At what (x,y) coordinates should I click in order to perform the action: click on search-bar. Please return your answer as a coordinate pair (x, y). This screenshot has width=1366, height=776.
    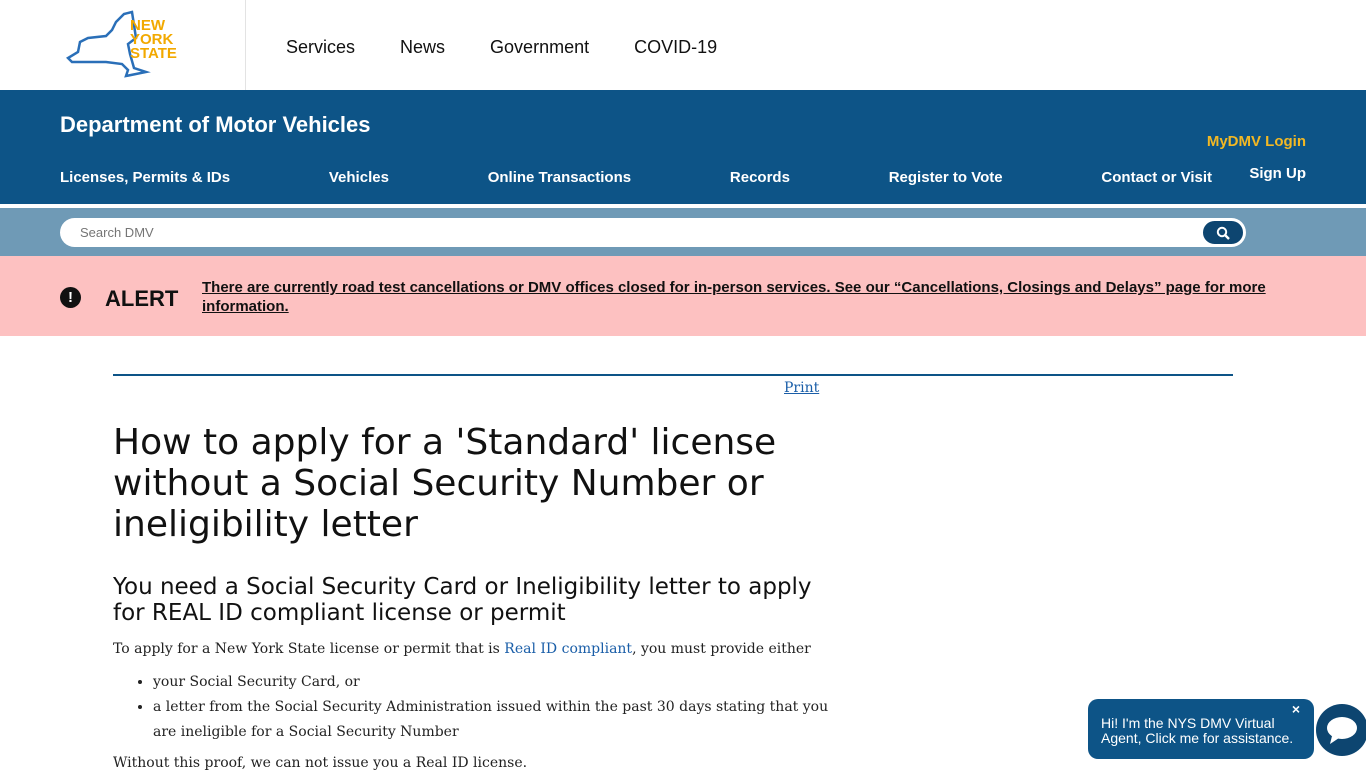
    Looking at the image, I should click on (683, 230).